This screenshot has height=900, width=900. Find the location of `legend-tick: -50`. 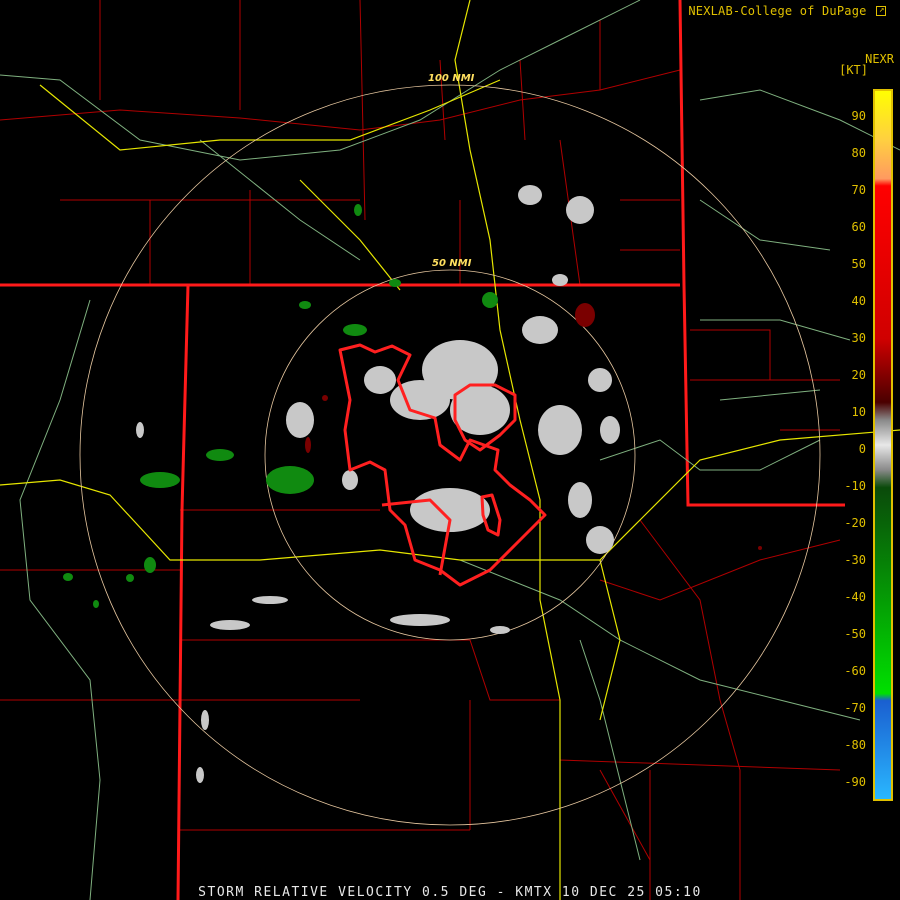

legend-tick: -50 is located at coordinates (855, 634).